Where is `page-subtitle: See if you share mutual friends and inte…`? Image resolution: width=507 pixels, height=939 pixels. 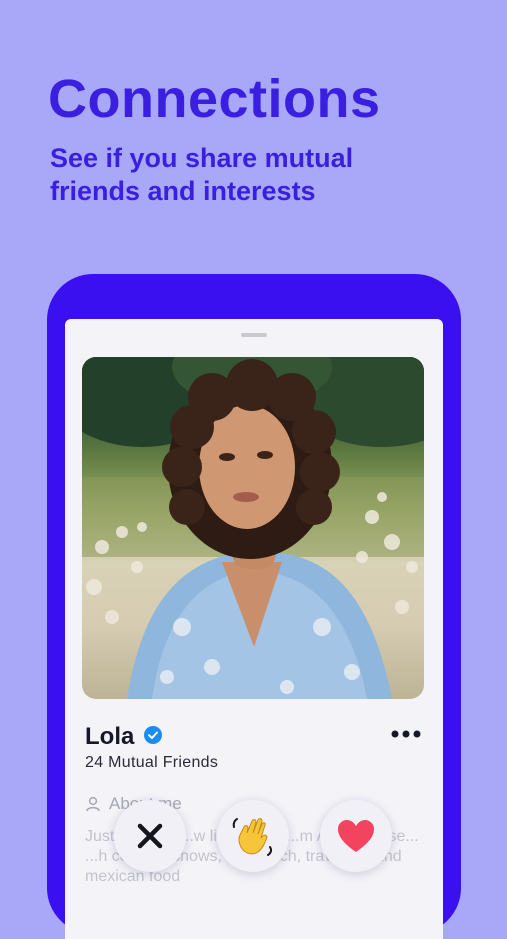 page-subtitle: See if you share mutual friends and inte… is located at coordinates (202, 174).